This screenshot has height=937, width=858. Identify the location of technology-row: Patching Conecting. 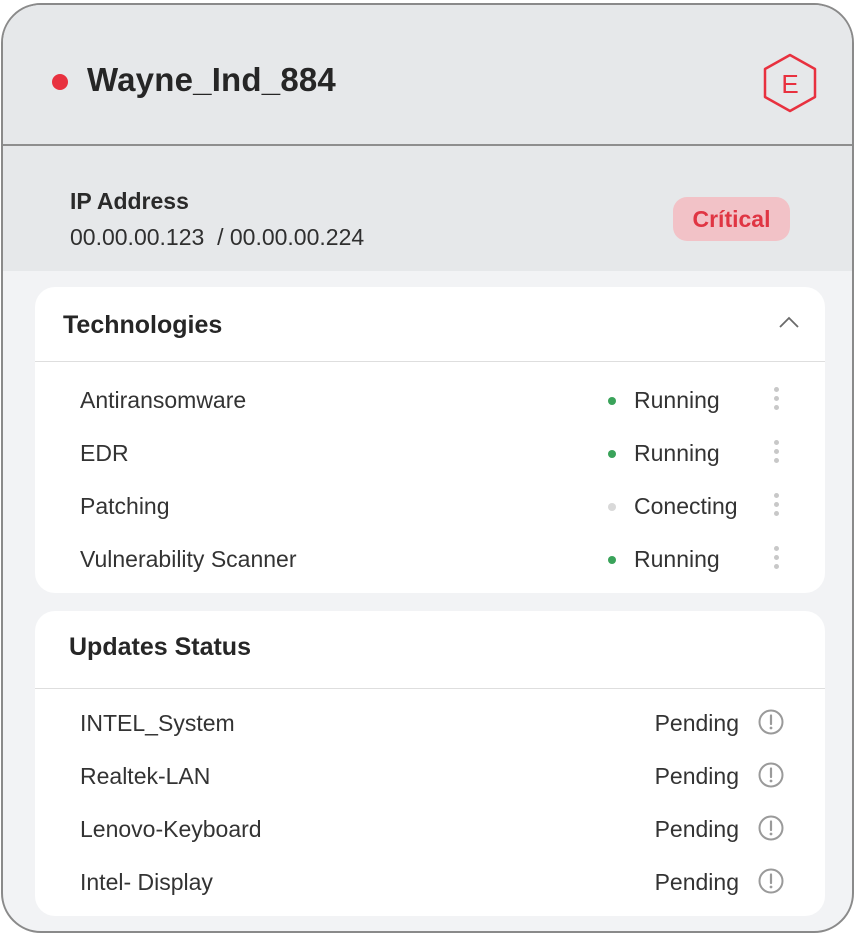
(430, 505).